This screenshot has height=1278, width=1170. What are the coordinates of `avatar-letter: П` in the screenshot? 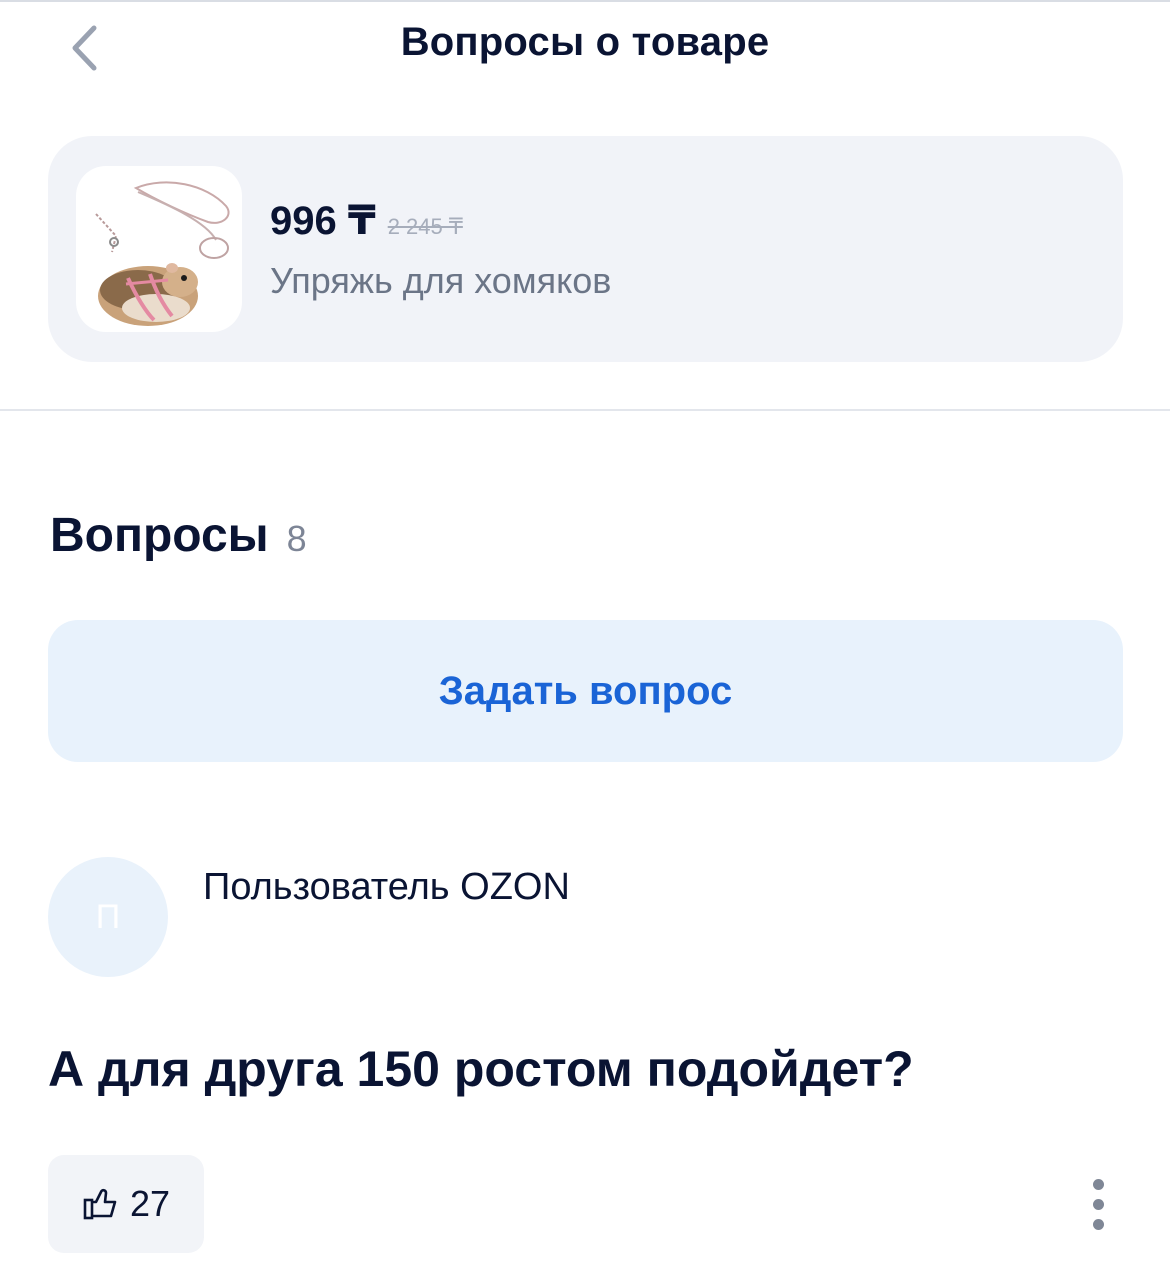 It's located at (108, 916).